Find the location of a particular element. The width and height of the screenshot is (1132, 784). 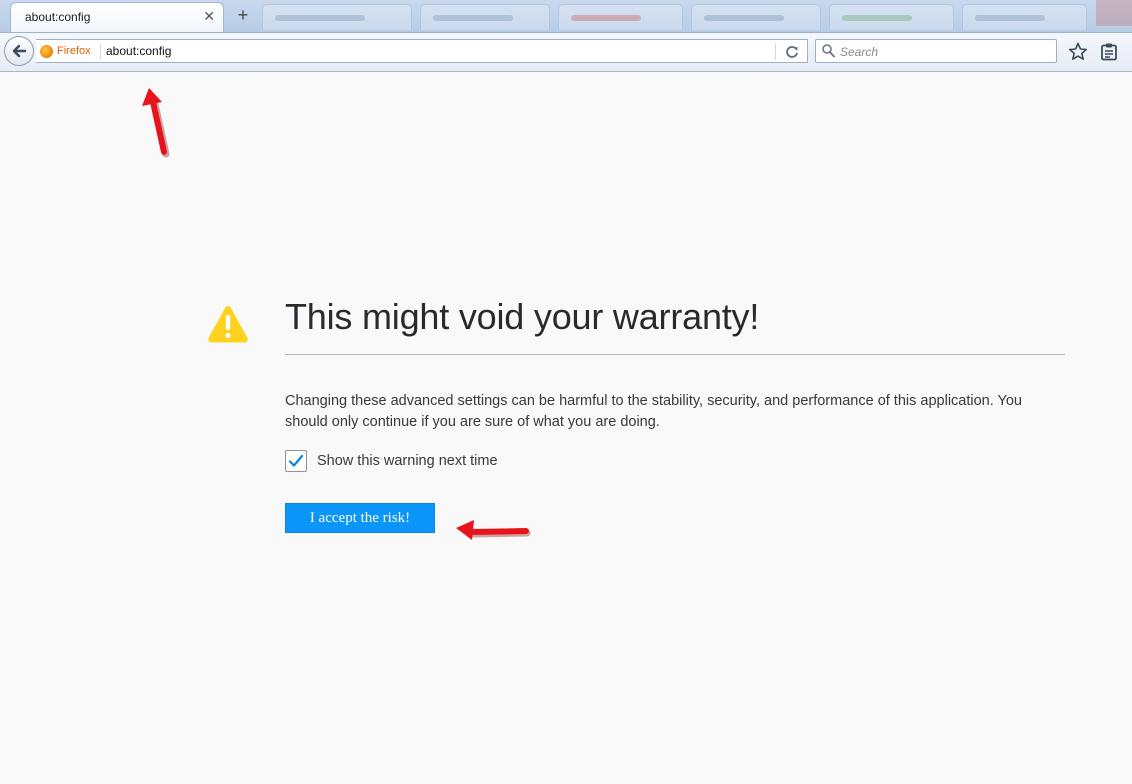

identity-label: Firefox is located at coordinates (74, 51).